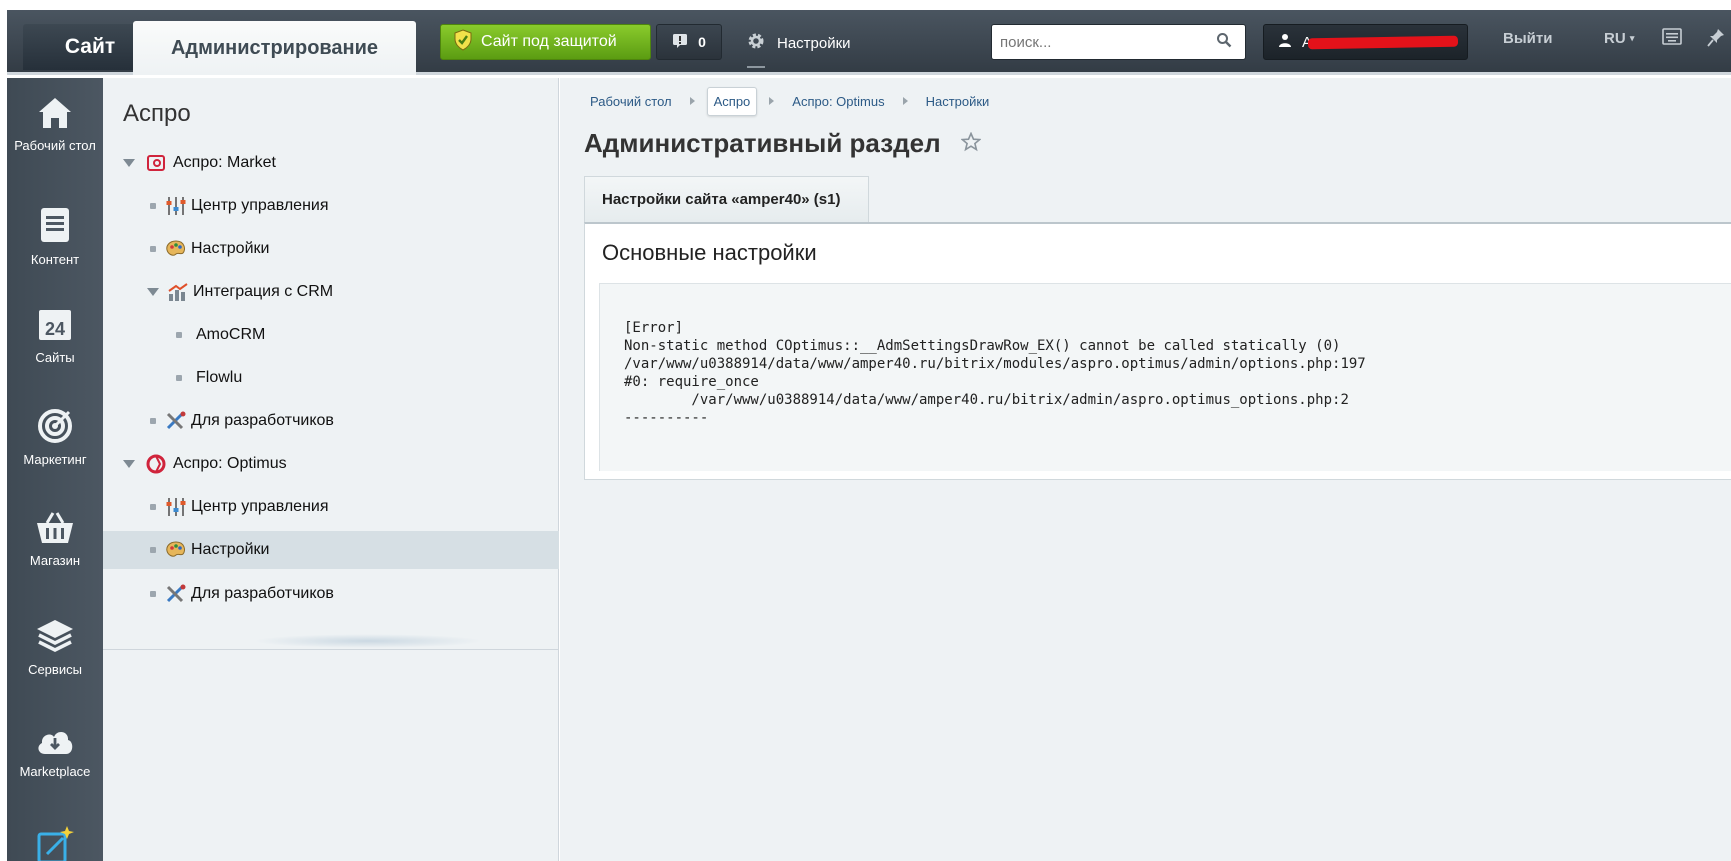  I want to click on gear-icon, so click(756, 43).